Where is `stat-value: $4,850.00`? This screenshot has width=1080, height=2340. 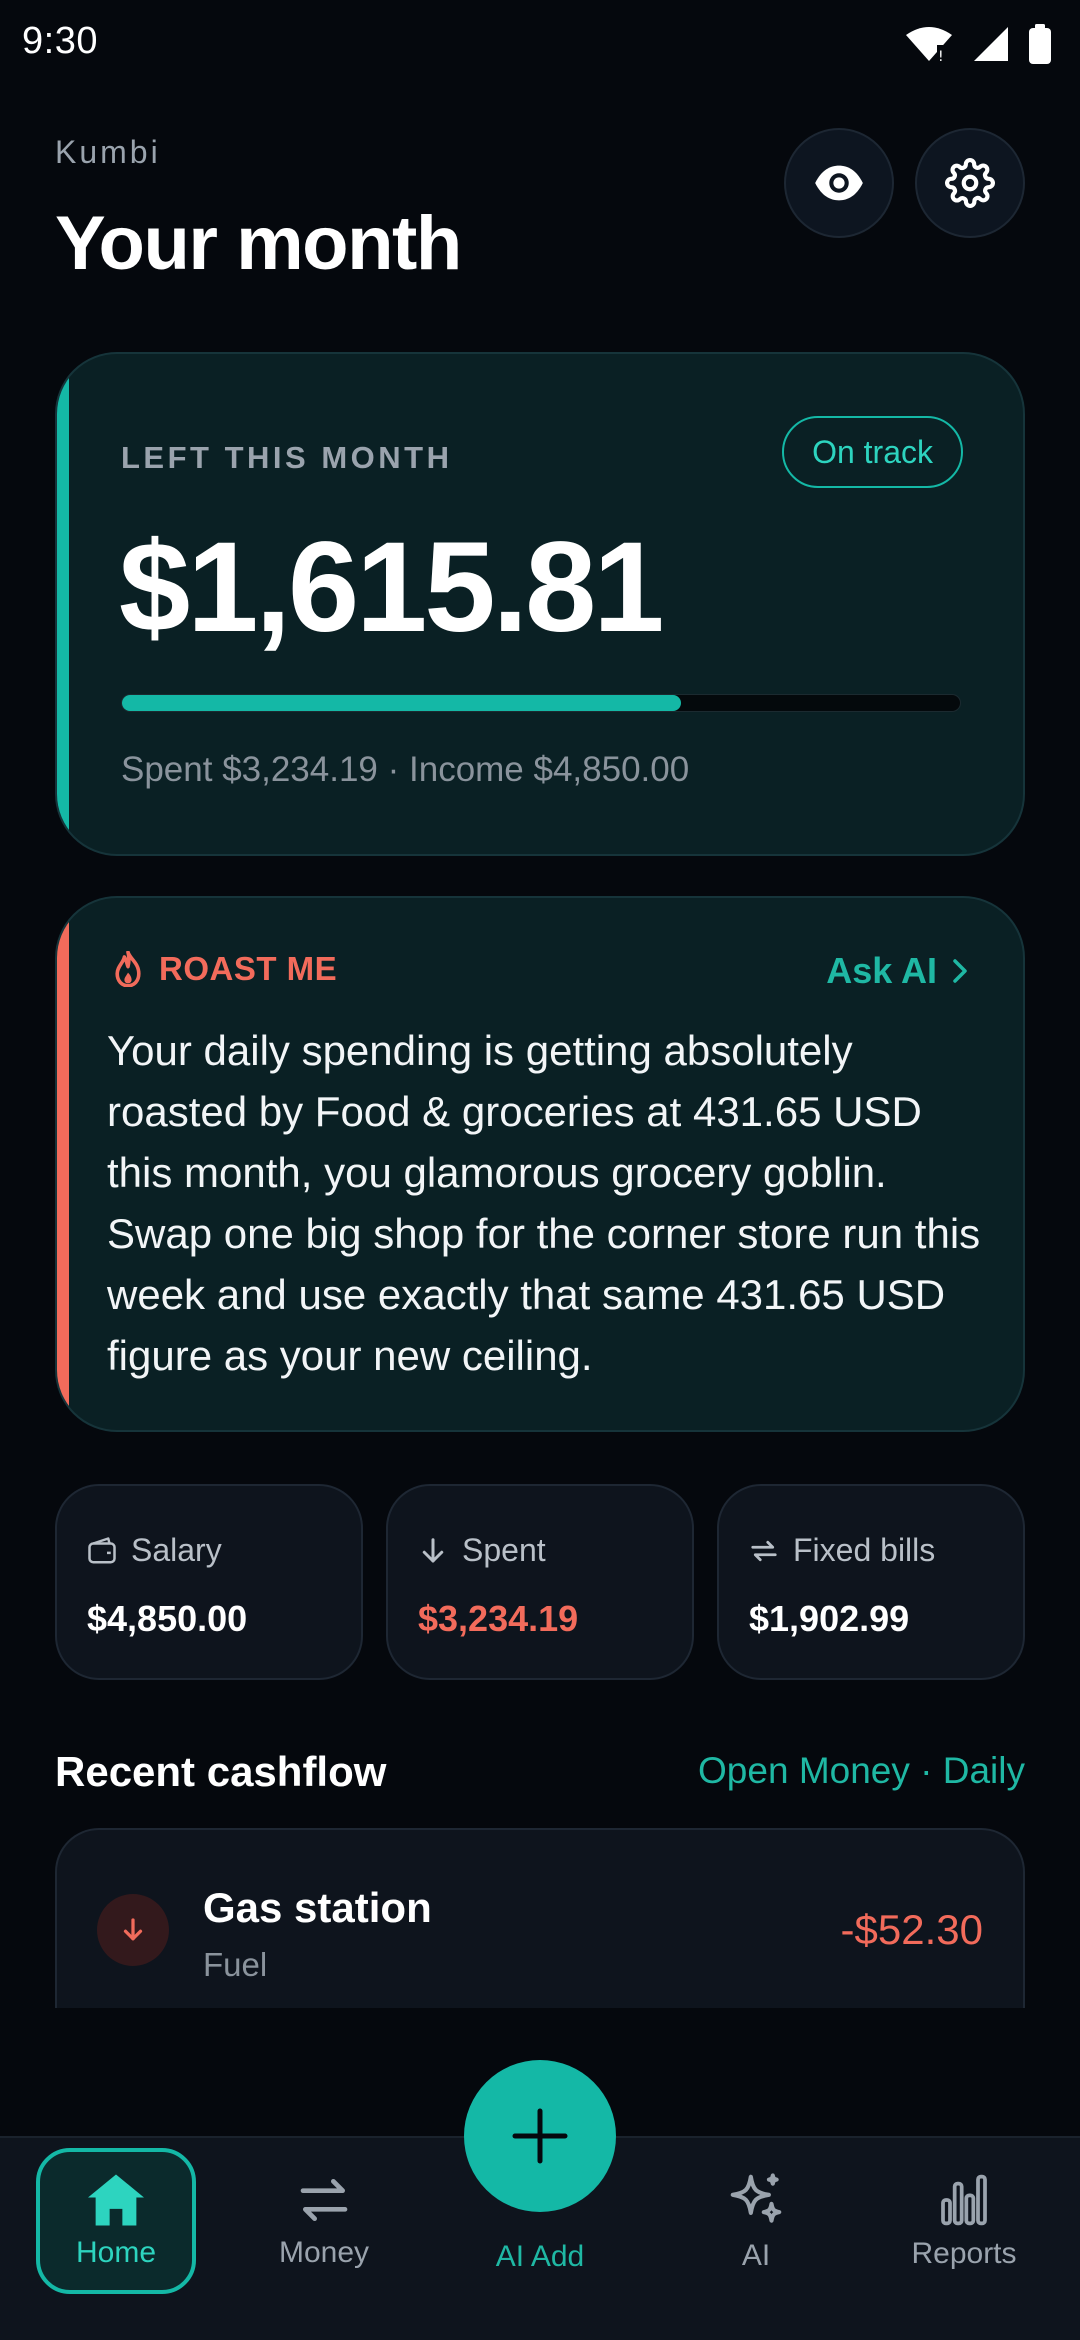 stat-value: $4,850.00 is located at coordinates (167, 1618).